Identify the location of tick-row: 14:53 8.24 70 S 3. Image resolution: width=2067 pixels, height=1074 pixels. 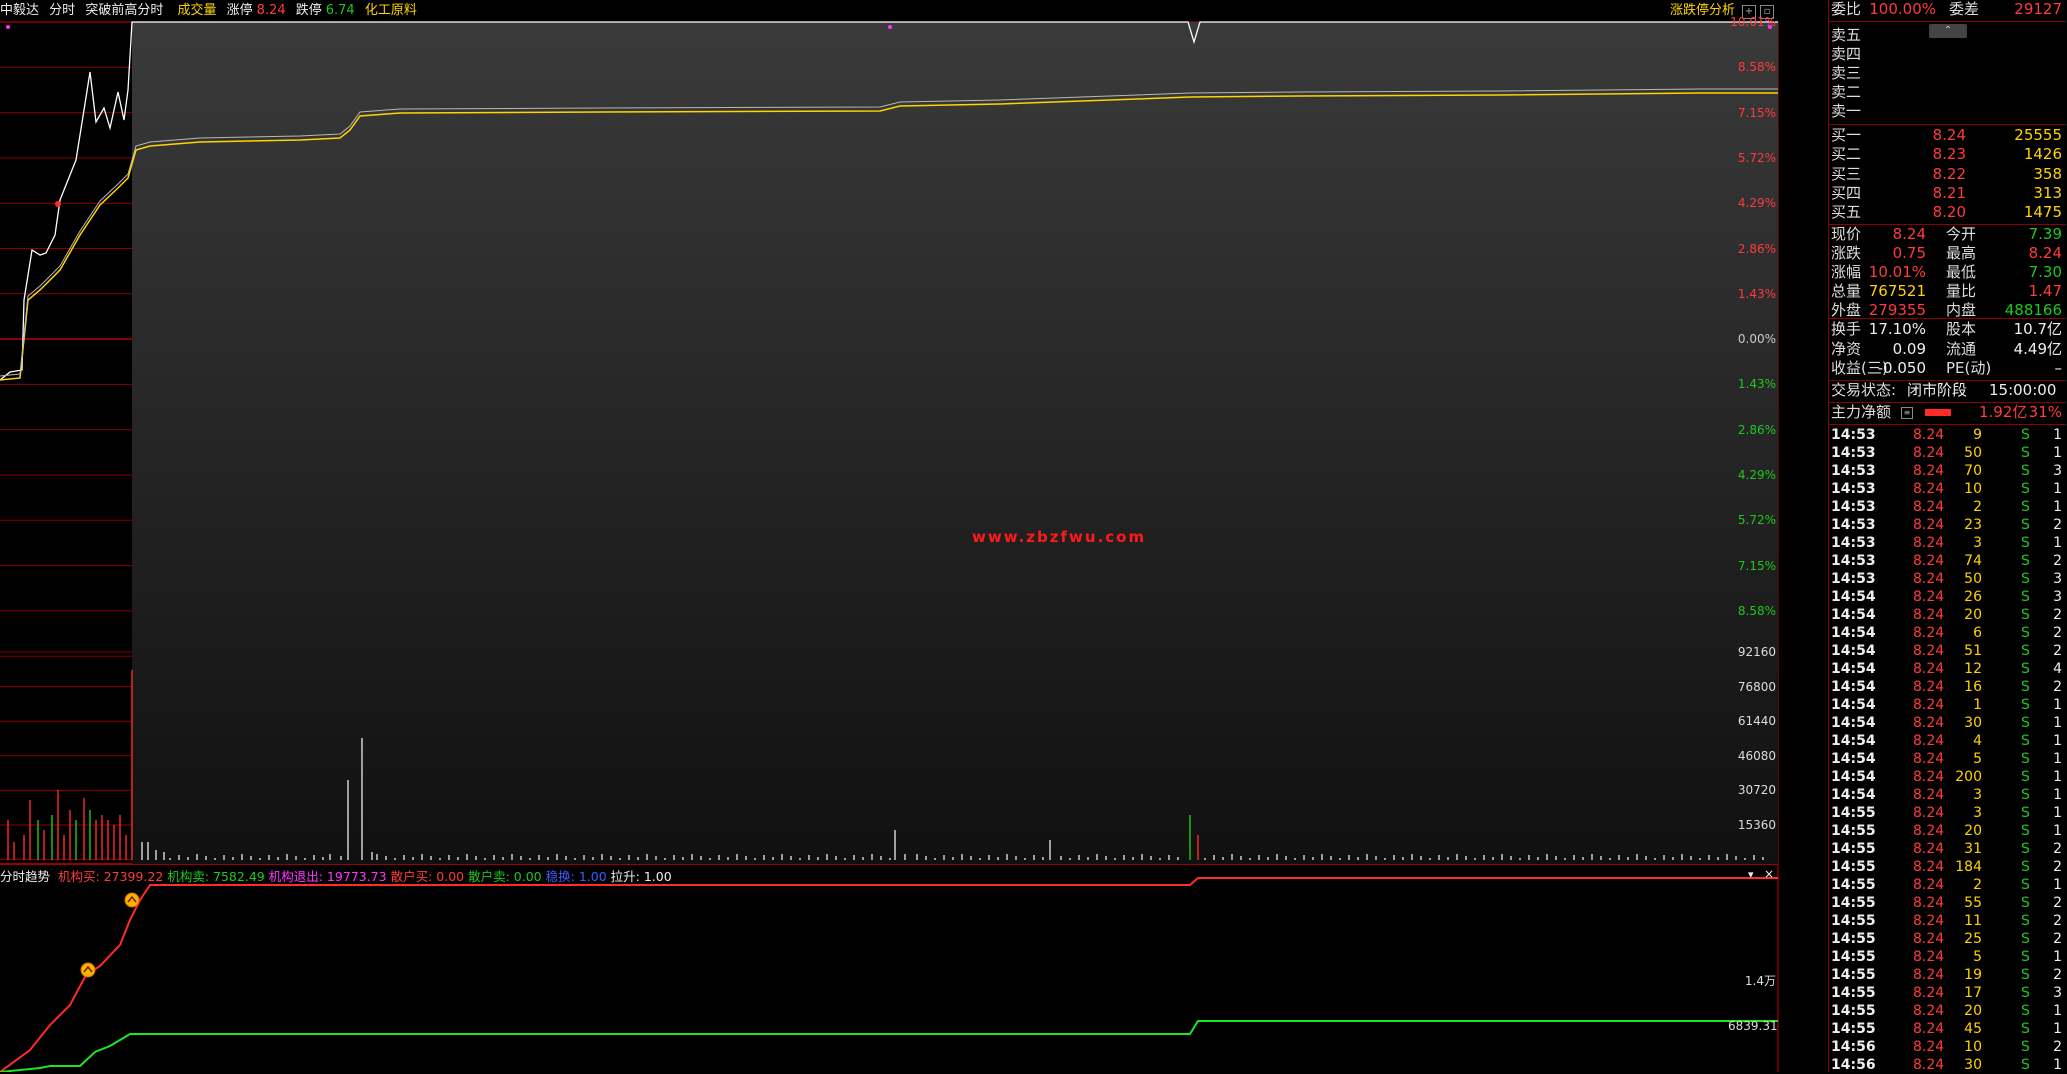
(1947, 471).